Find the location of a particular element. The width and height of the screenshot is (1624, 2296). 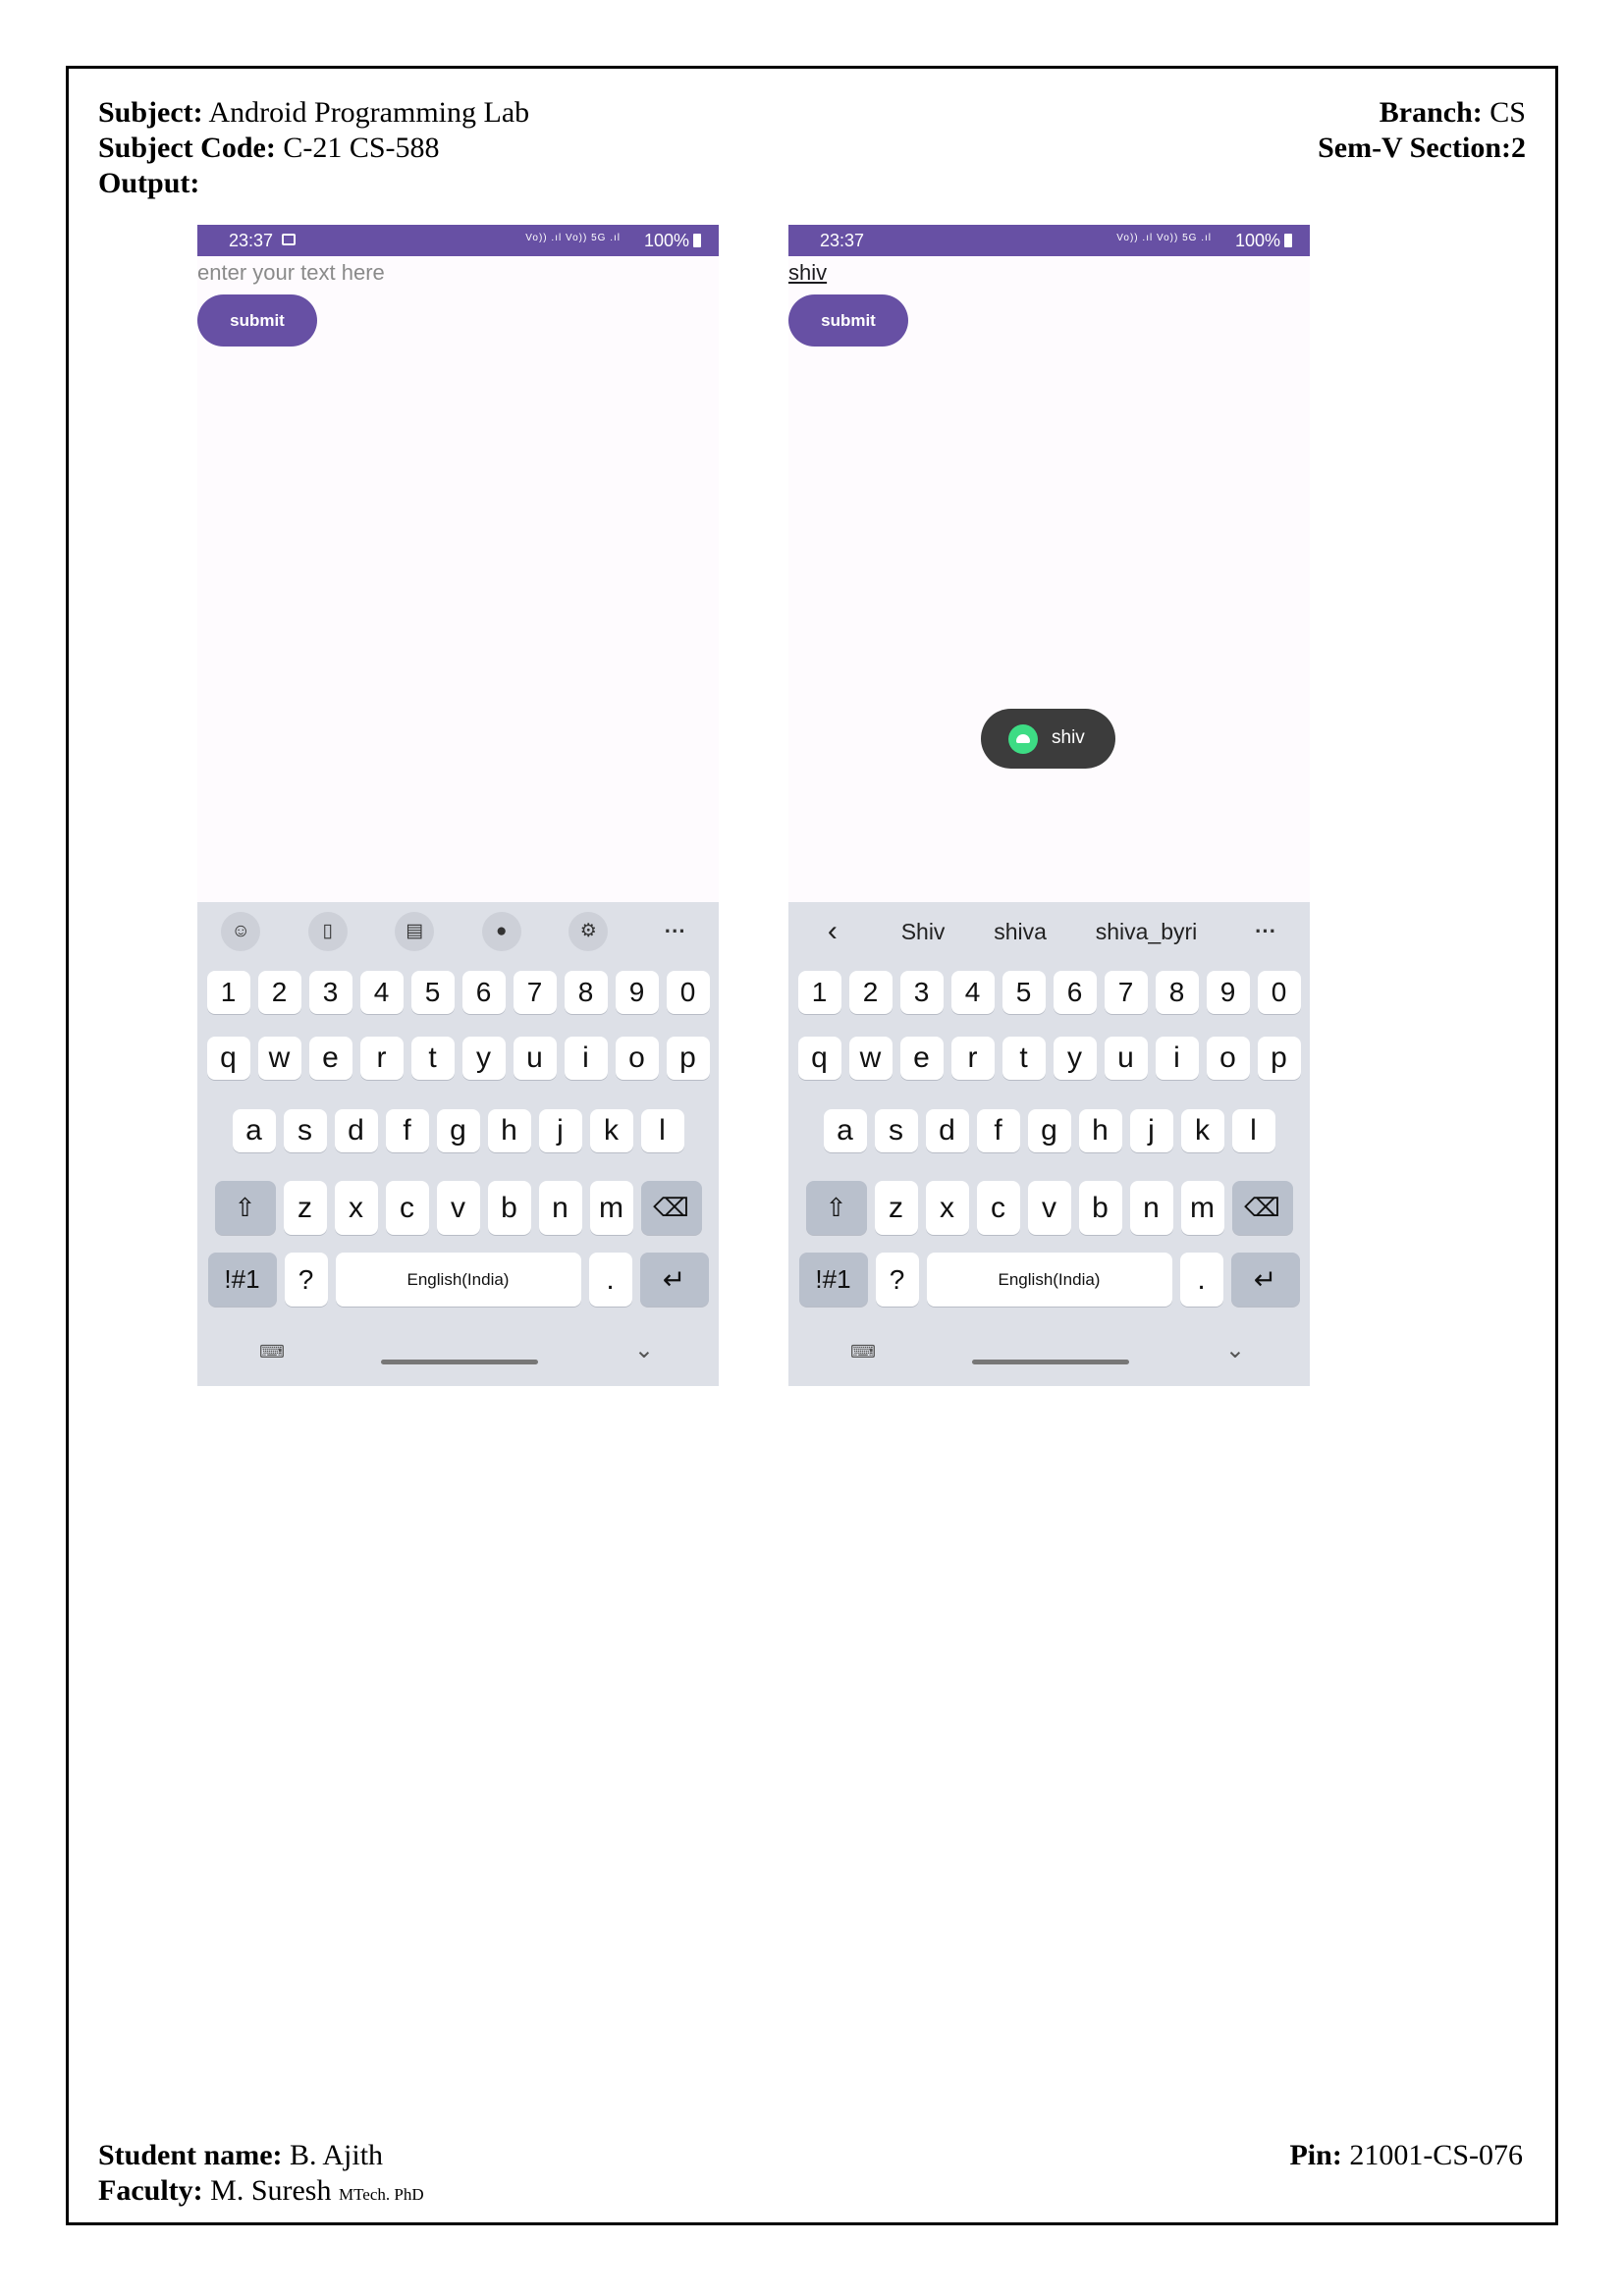

suggestion-1: Shiv is located at coordinates (923, 932).